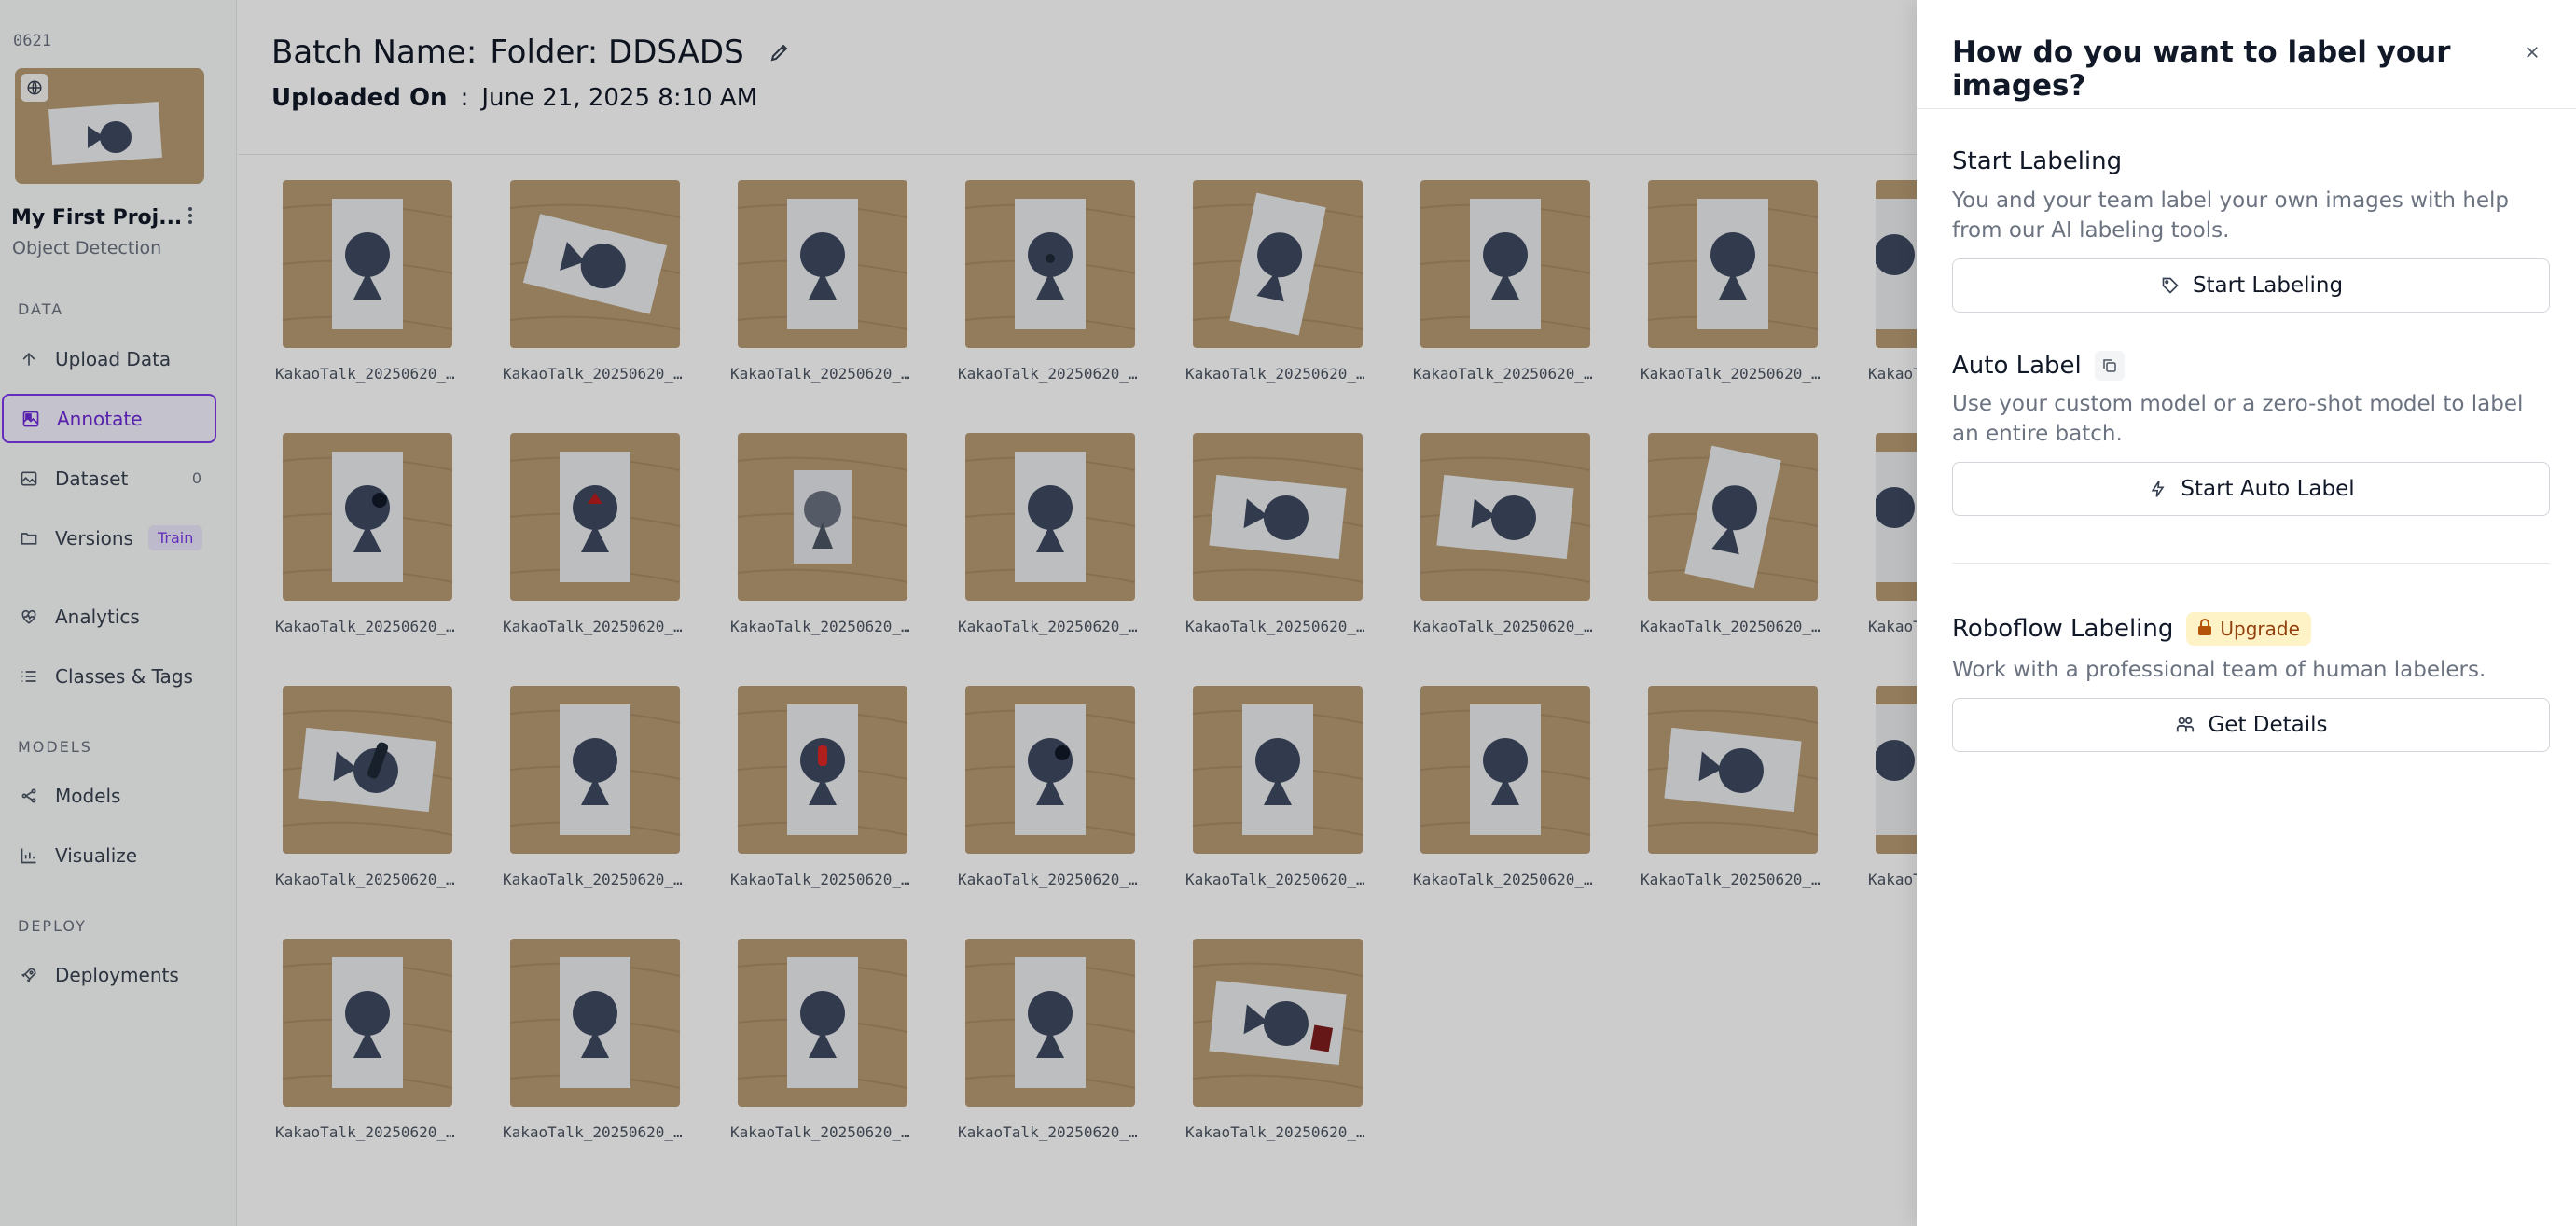 This screenshot has width=2576, height=1226. What do you see at coordinates (2268, 489) in the screenshot?
I see `start-auto-label-button-label: Start Auto Label` at bounding box center [2268, 489].